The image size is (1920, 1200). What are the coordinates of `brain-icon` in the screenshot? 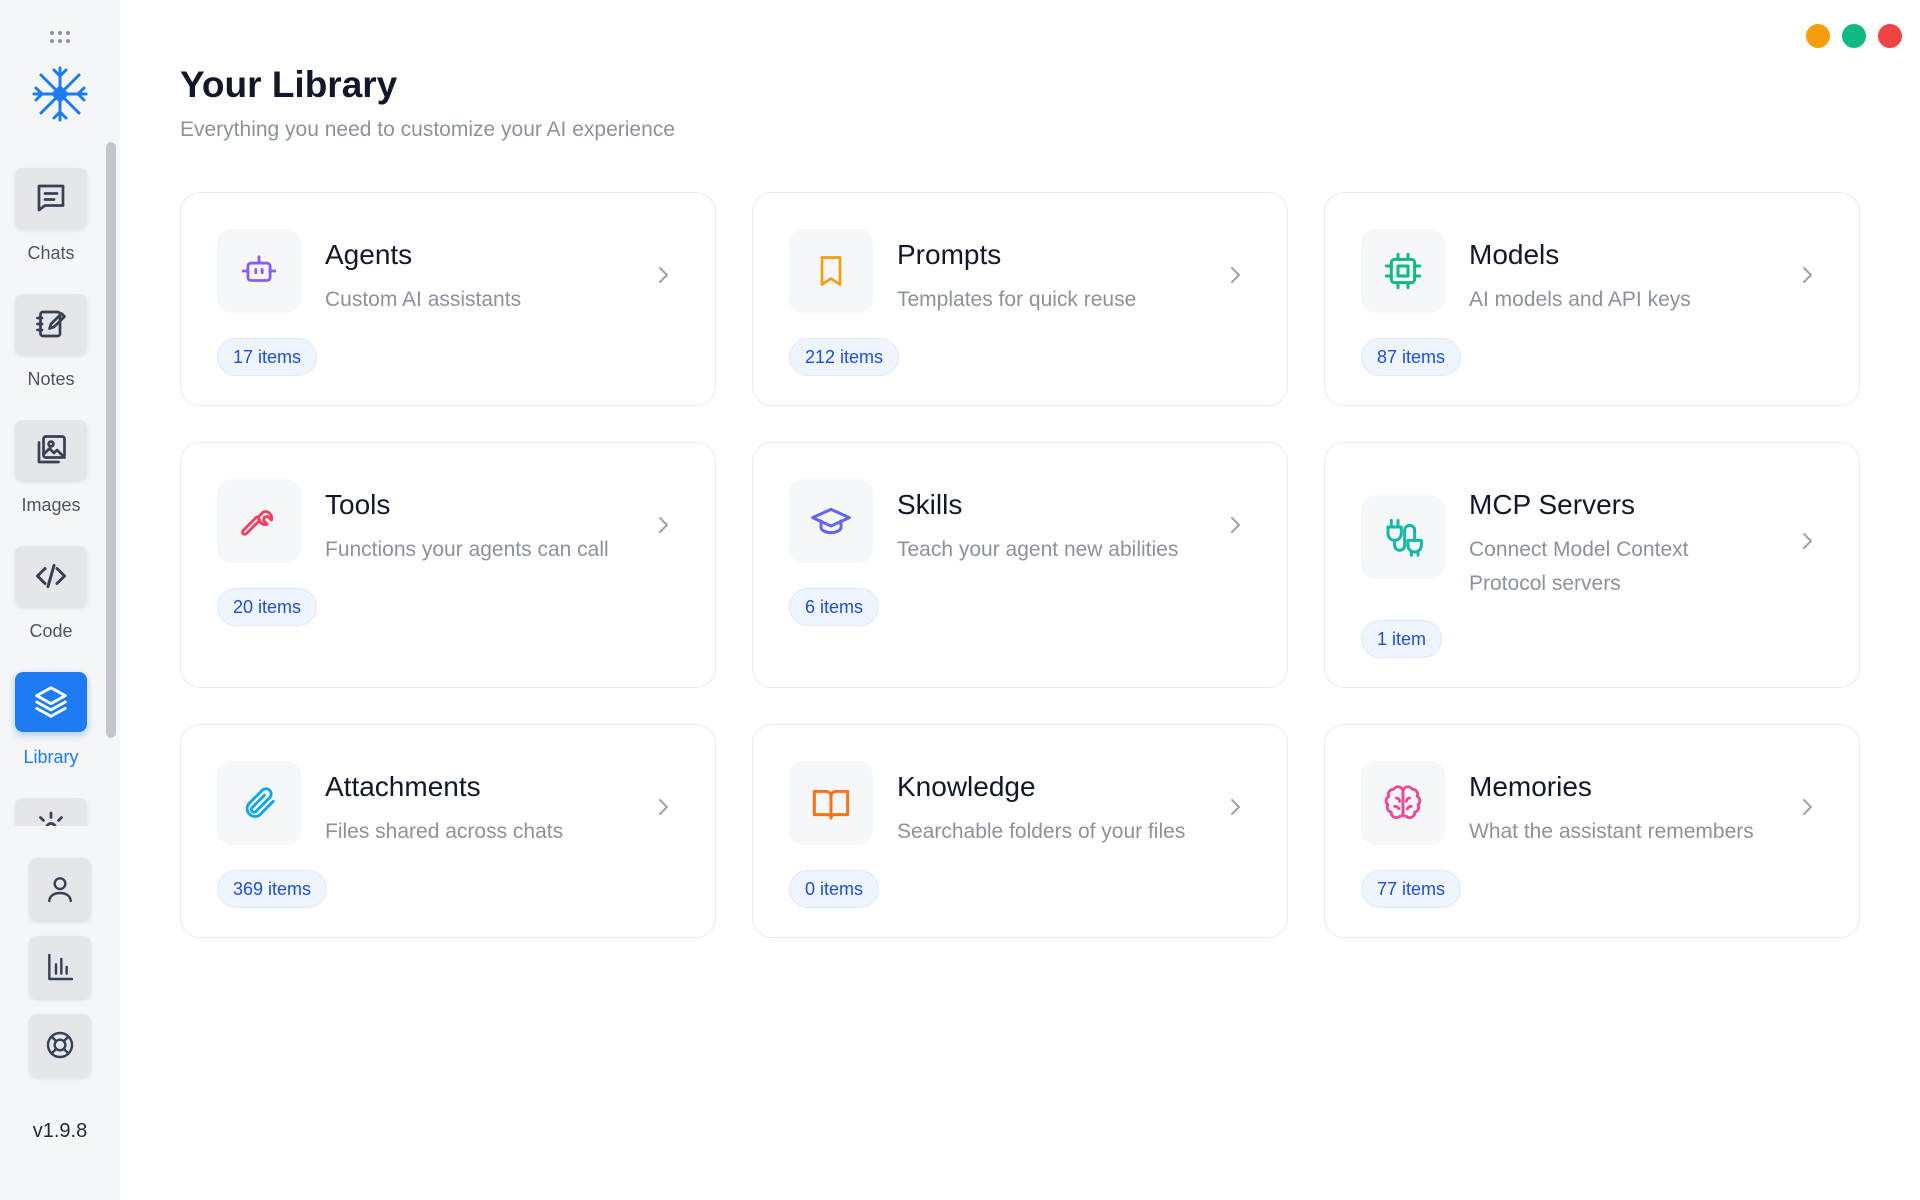 It's located at (1403, 802).